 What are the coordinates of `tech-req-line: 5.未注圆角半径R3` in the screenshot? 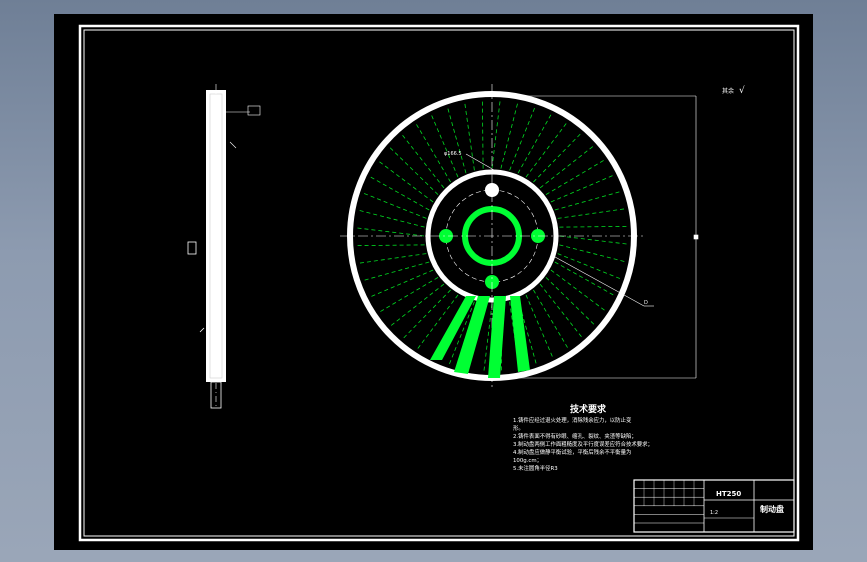 It's located at (535, 468).